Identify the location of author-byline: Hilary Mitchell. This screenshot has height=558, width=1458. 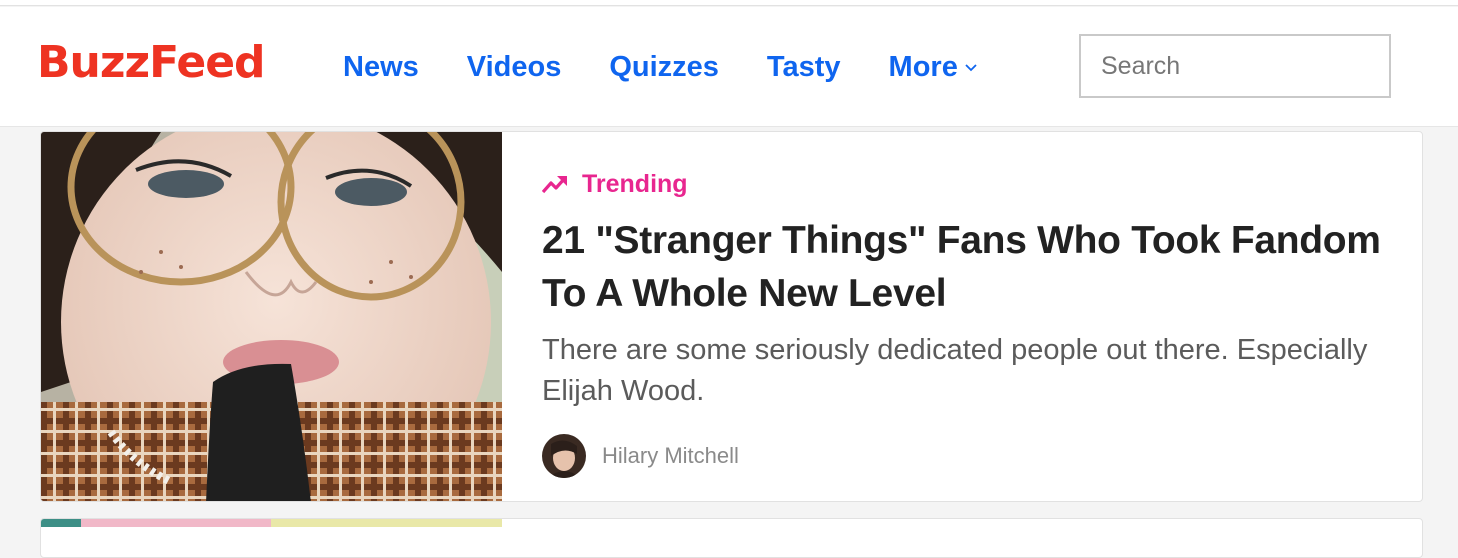
(962, 456).